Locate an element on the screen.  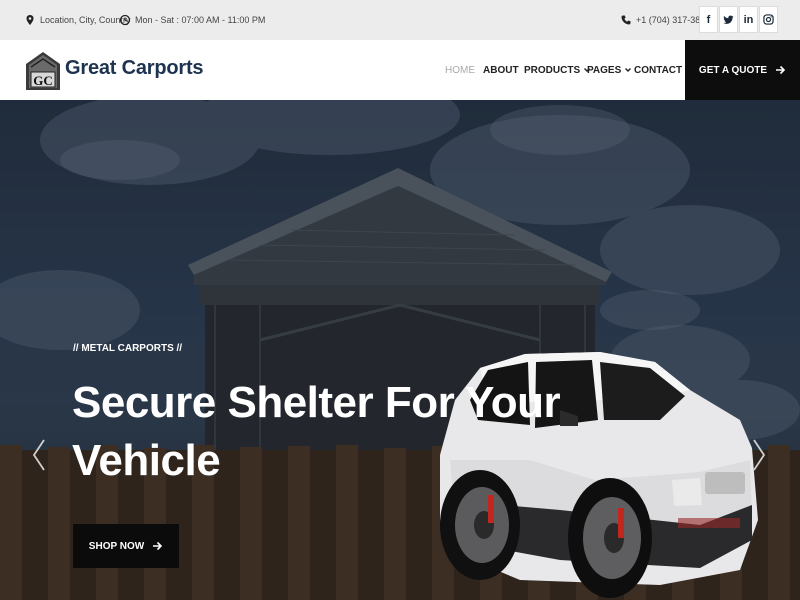
phone-icon is located at coordinates (626, 20).